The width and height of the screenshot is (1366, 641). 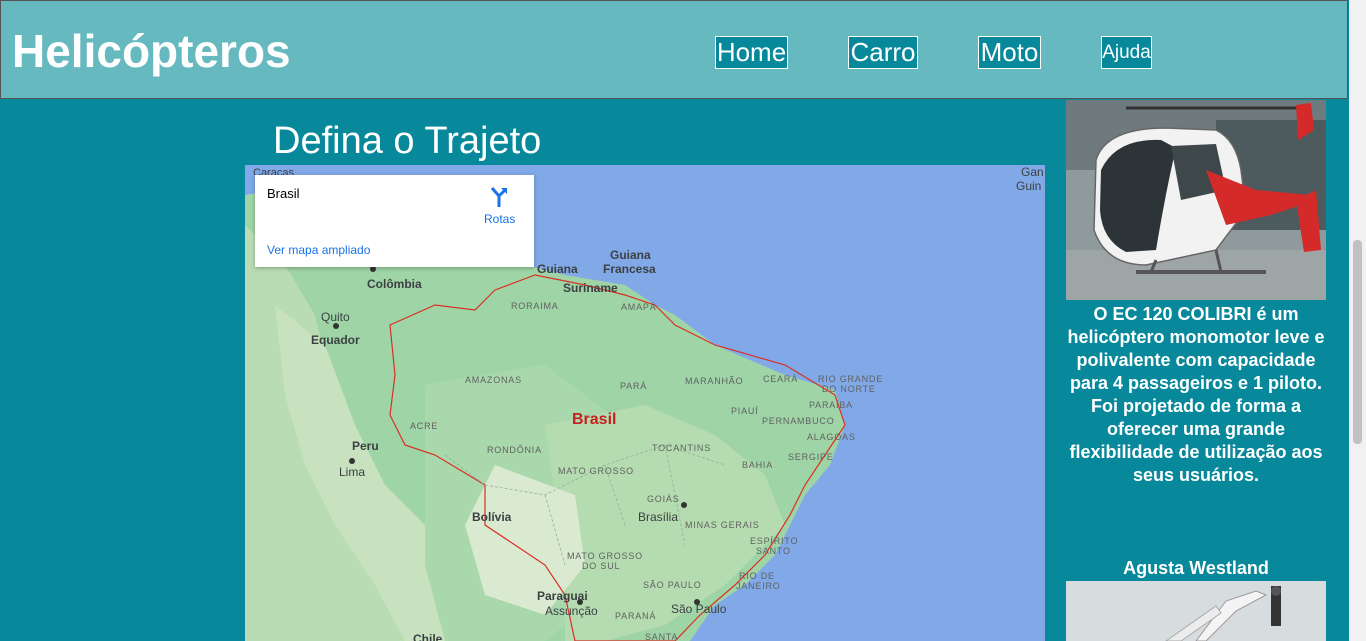 I want to click on map-label-corner-2: Guin, so click(x=1029, y=186).